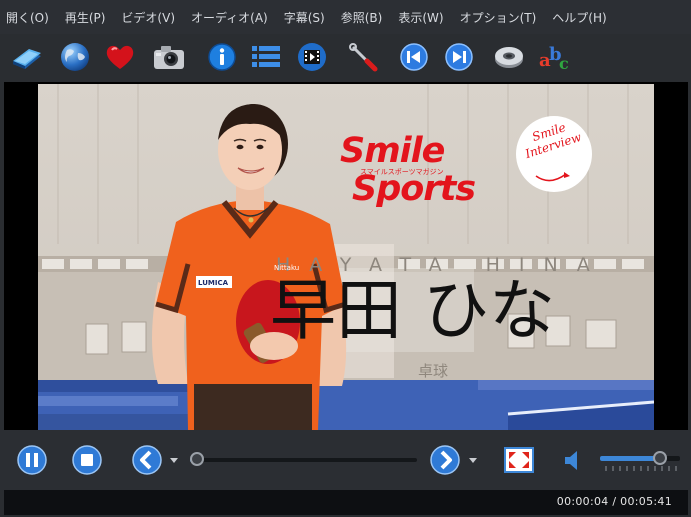  Describe the element at coordinates (519, 460) in the screenshot. I see `fullscreen-button` at that location.